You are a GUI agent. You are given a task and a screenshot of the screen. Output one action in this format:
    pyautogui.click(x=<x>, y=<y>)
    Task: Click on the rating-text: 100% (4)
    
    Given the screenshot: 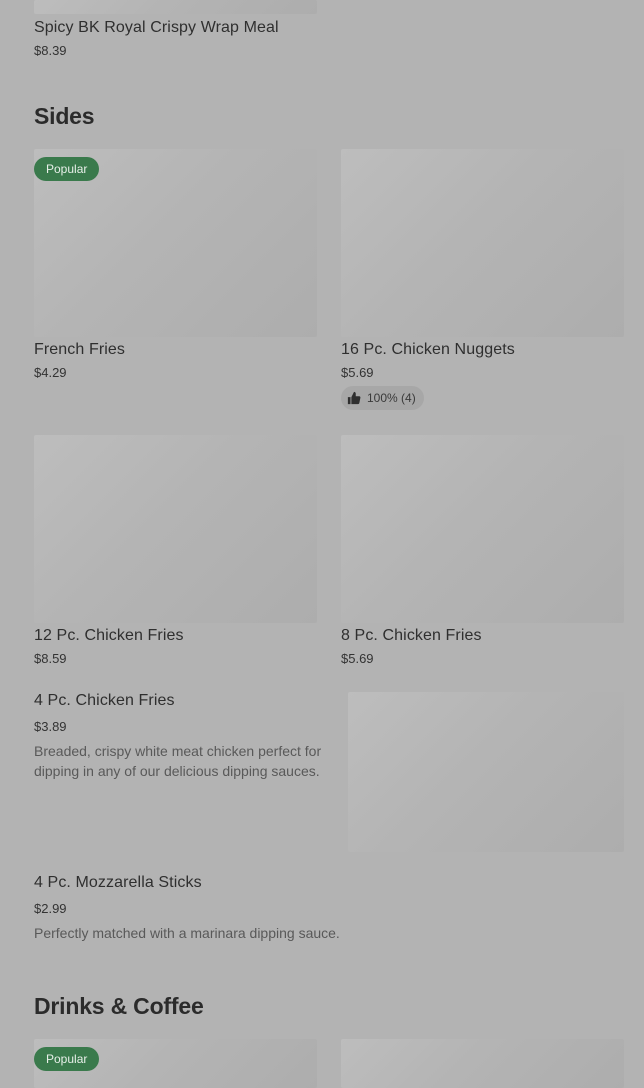 What is the action you would take?
    pyautogui.click(x=391, y=398)
    